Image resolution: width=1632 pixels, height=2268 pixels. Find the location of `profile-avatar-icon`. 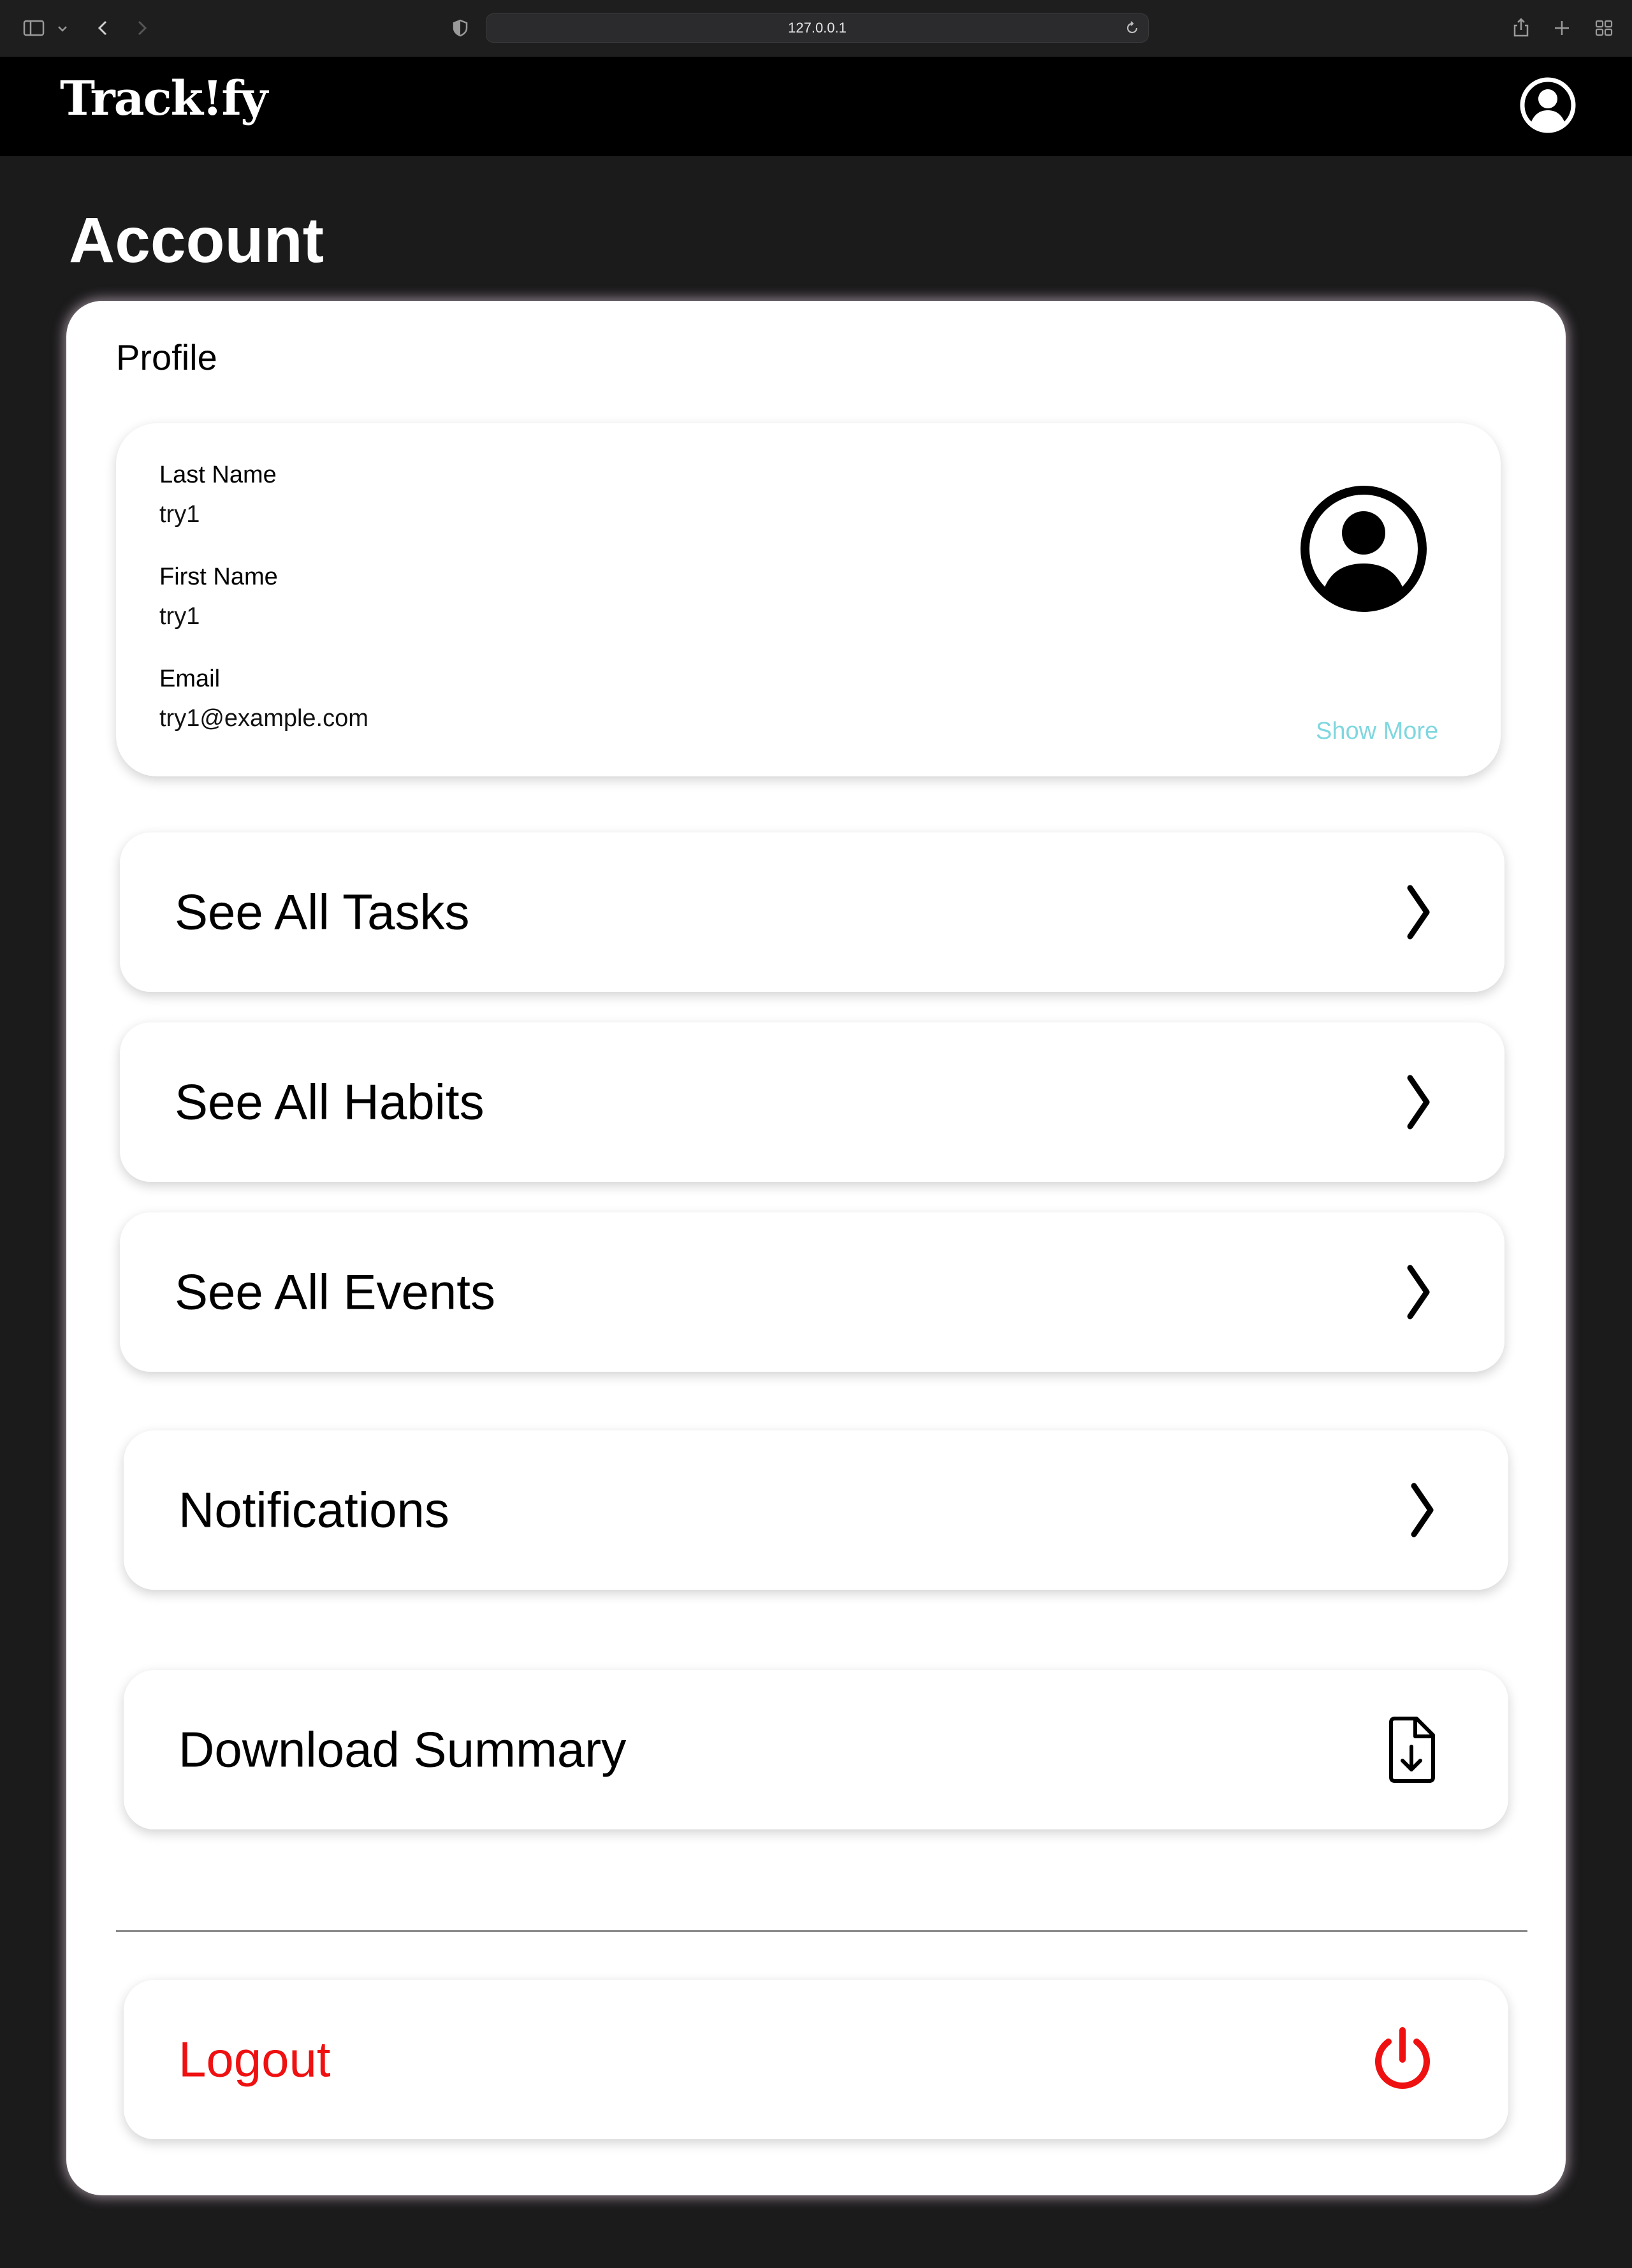

profile-avatar-icon is located at coordinates (1363, 549).